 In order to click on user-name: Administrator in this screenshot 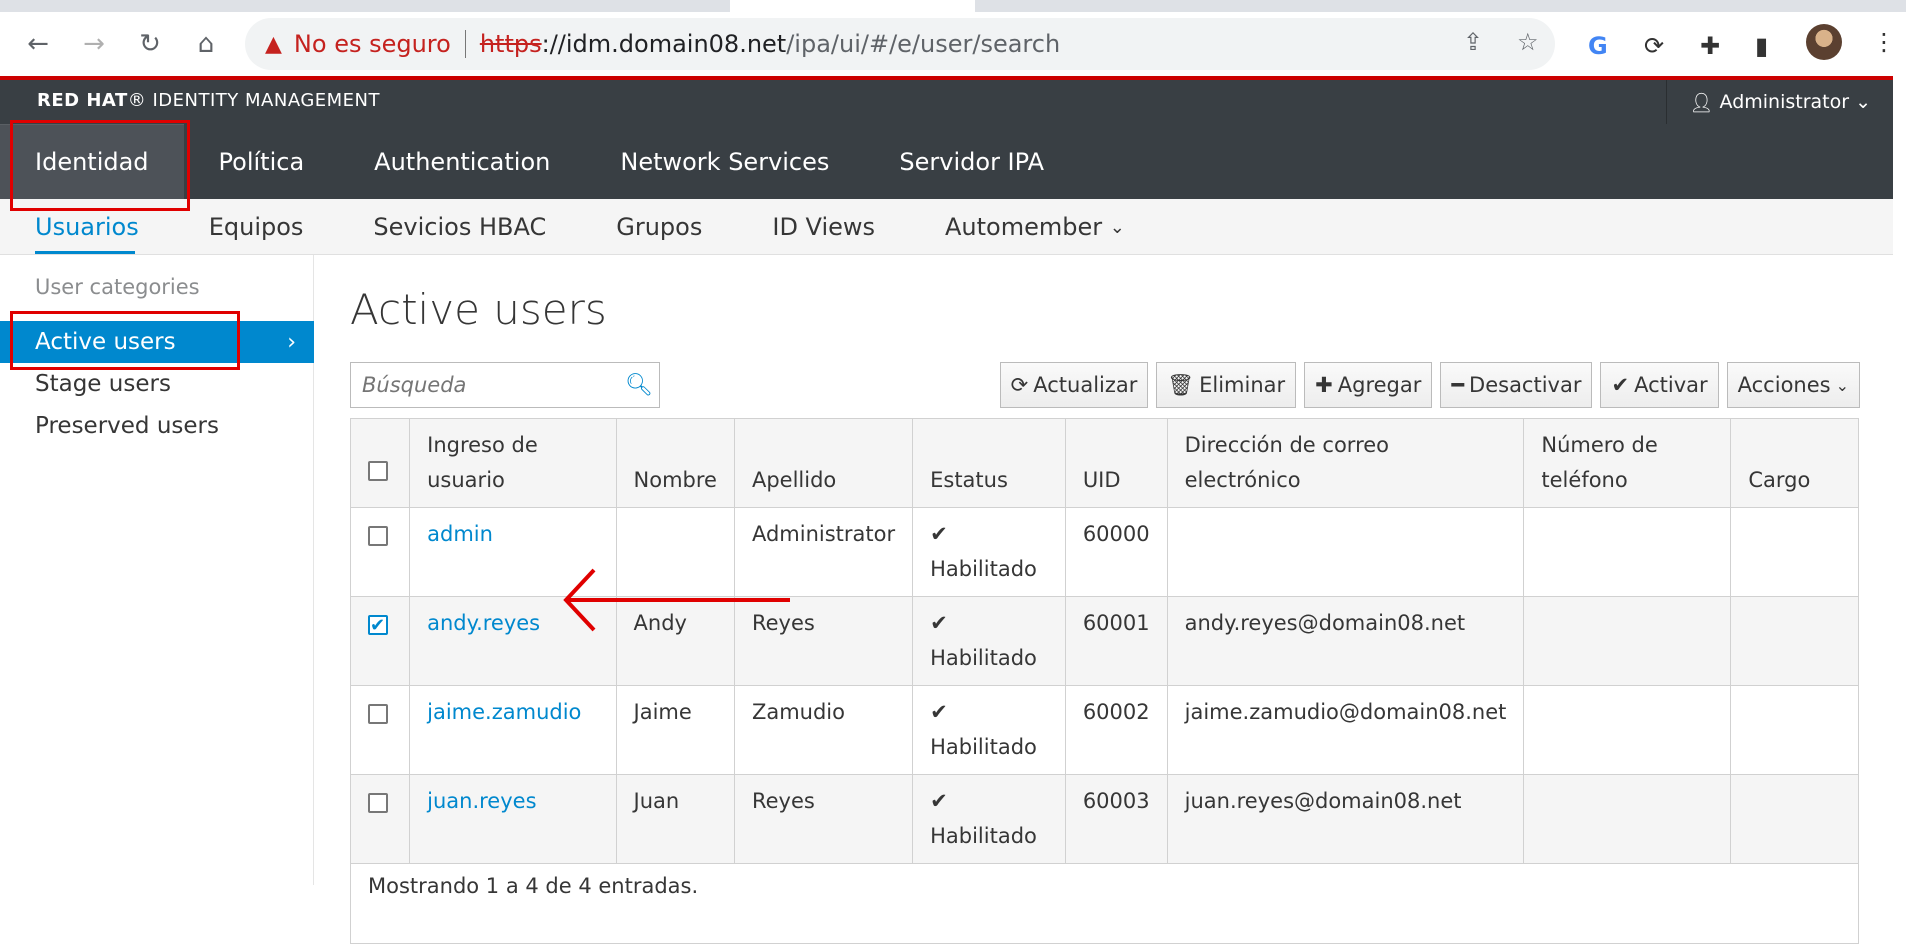, I will do `click(1784, 102)`.